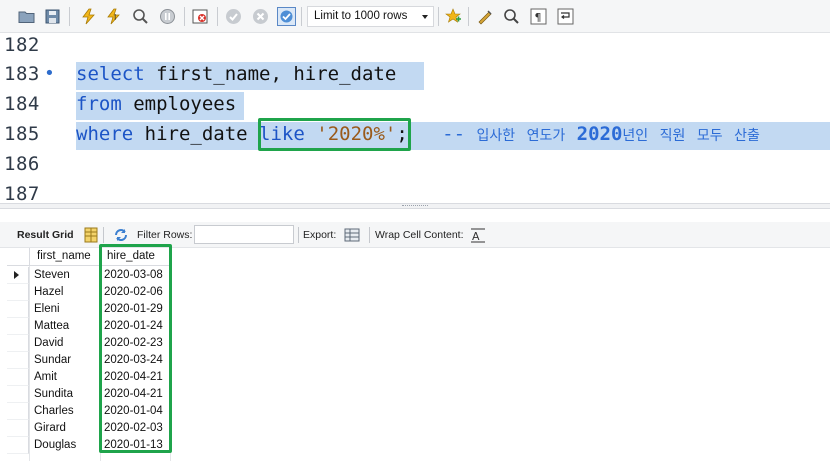 The height and width of the screenshot is (461, 830). I want to click on comment-word: 산출, so click(747, 136).